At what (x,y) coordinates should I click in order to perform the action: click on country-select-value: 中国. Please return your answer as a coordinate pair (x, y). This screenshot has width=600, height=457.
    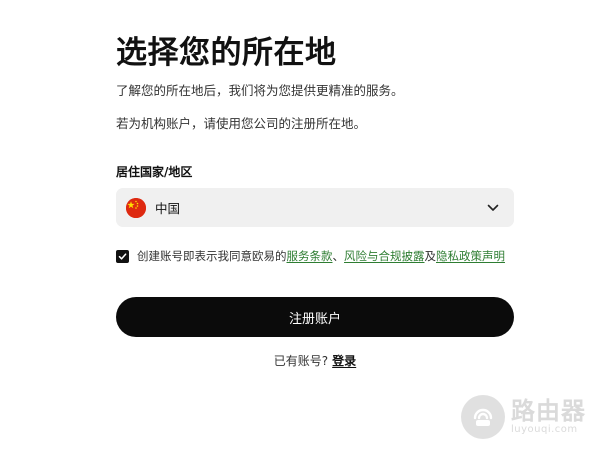
    Looking at the image, I should click on (168, 208).